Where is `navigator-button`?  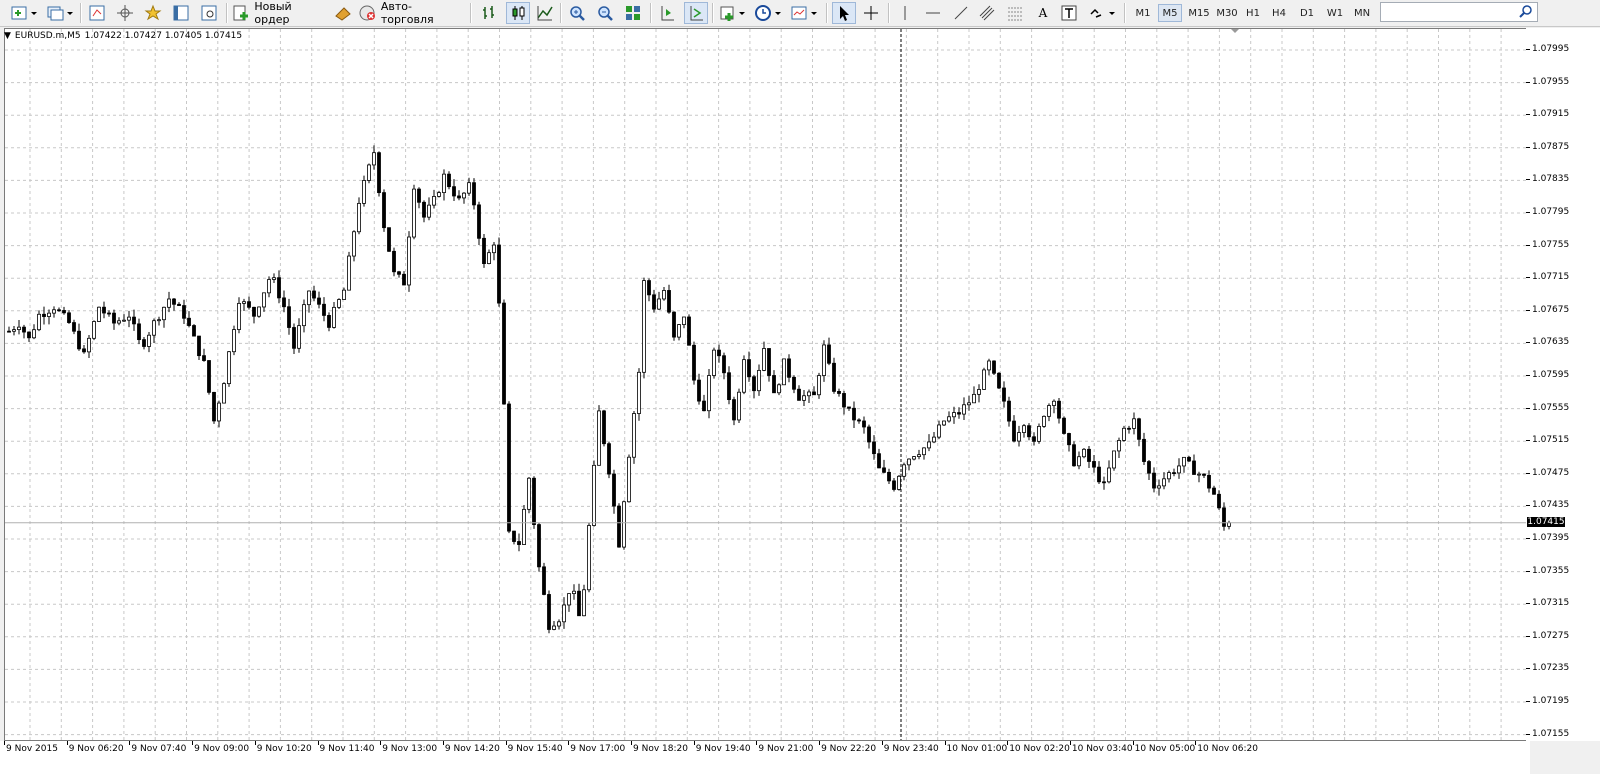
navigator-button is located at coordinates (153, 13).